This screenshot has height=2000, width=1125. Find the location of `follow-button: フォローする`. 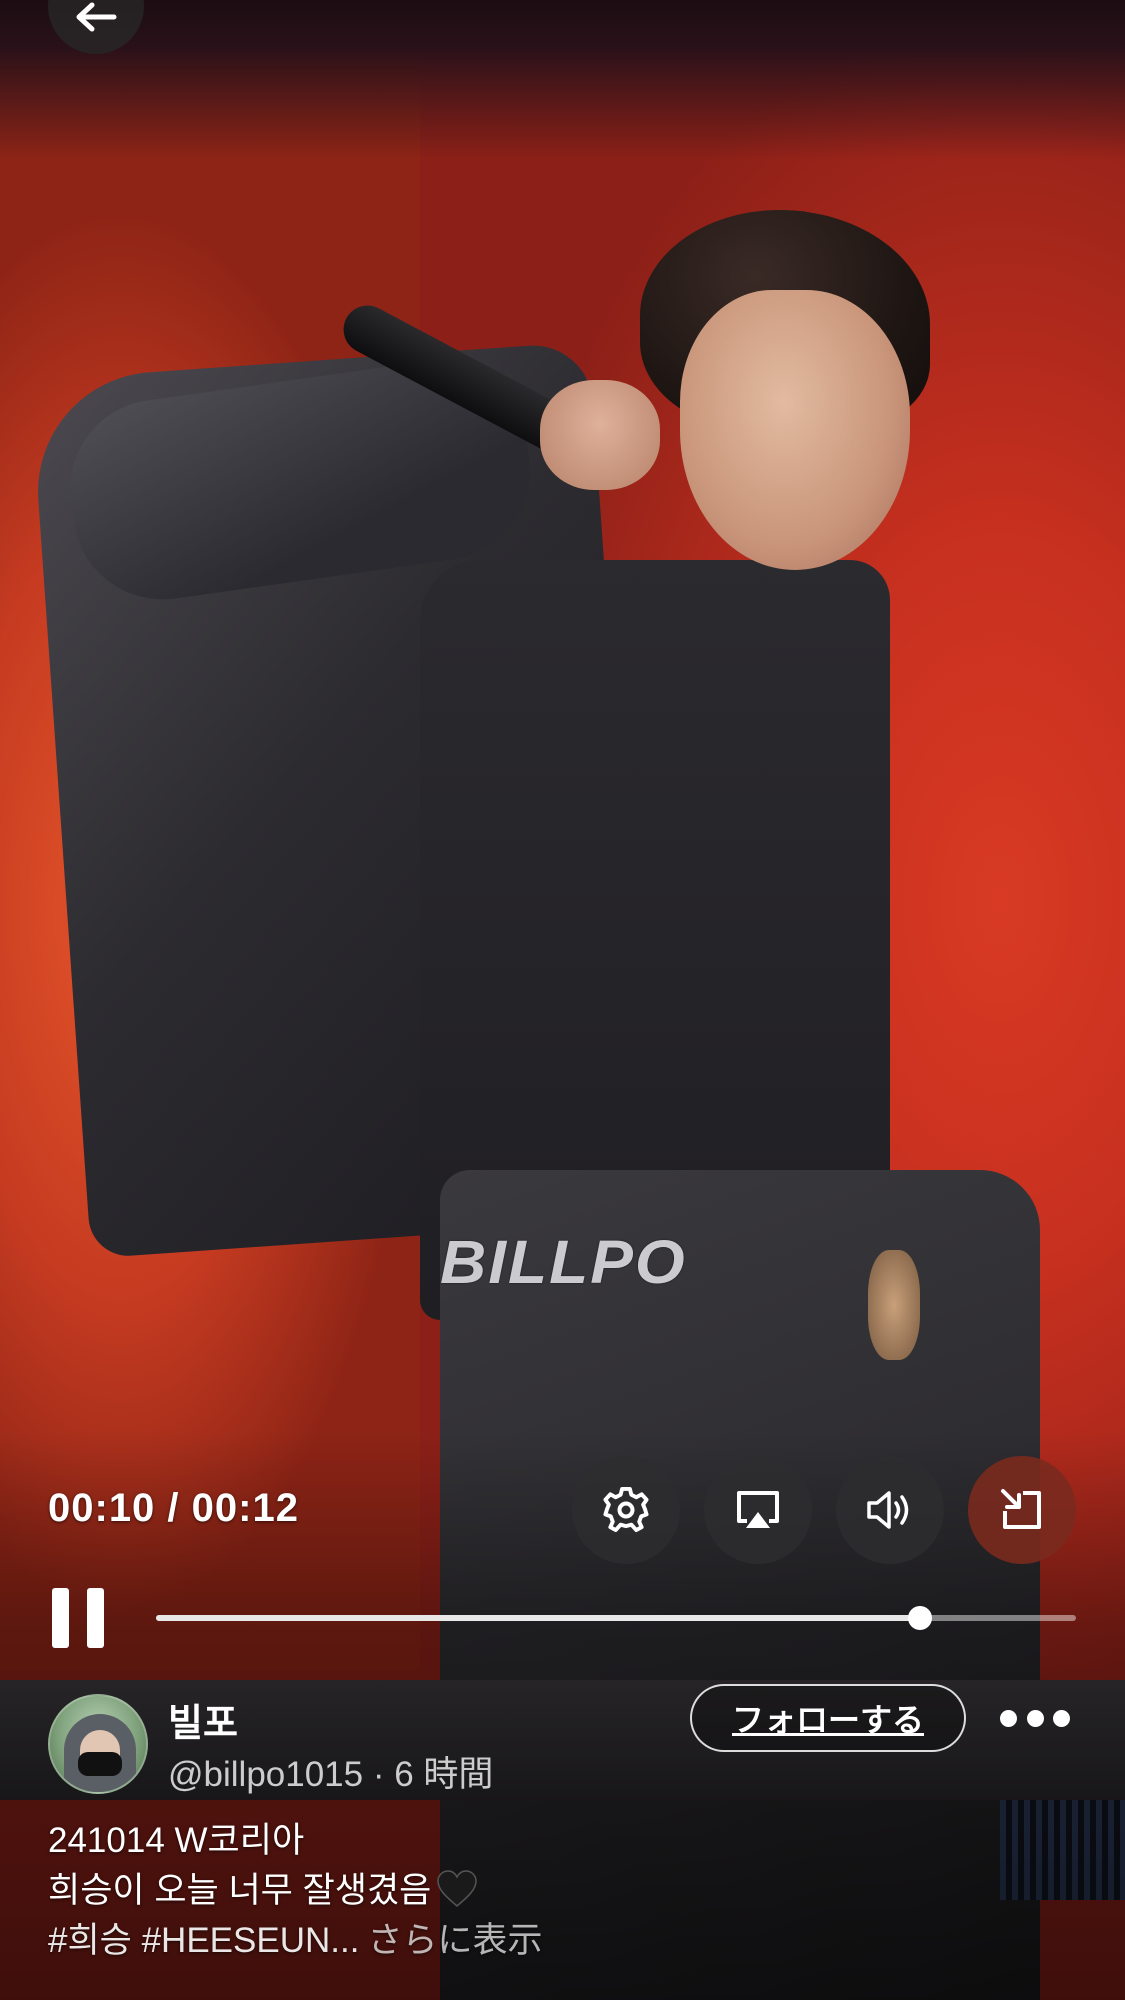

follow-button: フォローする is located at coordinates (828, 1718).